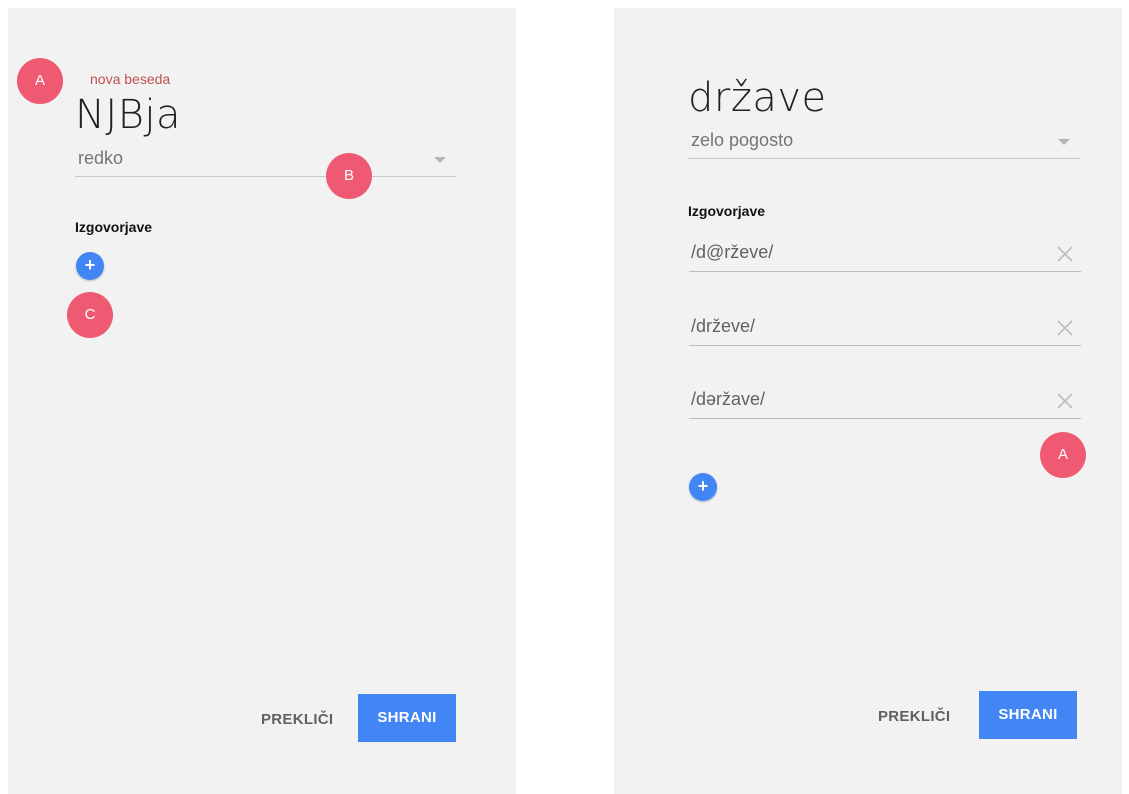  What do you see at coordinates (265, 161) in the screenshot?
I see `frequency-select: redko` at bounding box center [265, 161].